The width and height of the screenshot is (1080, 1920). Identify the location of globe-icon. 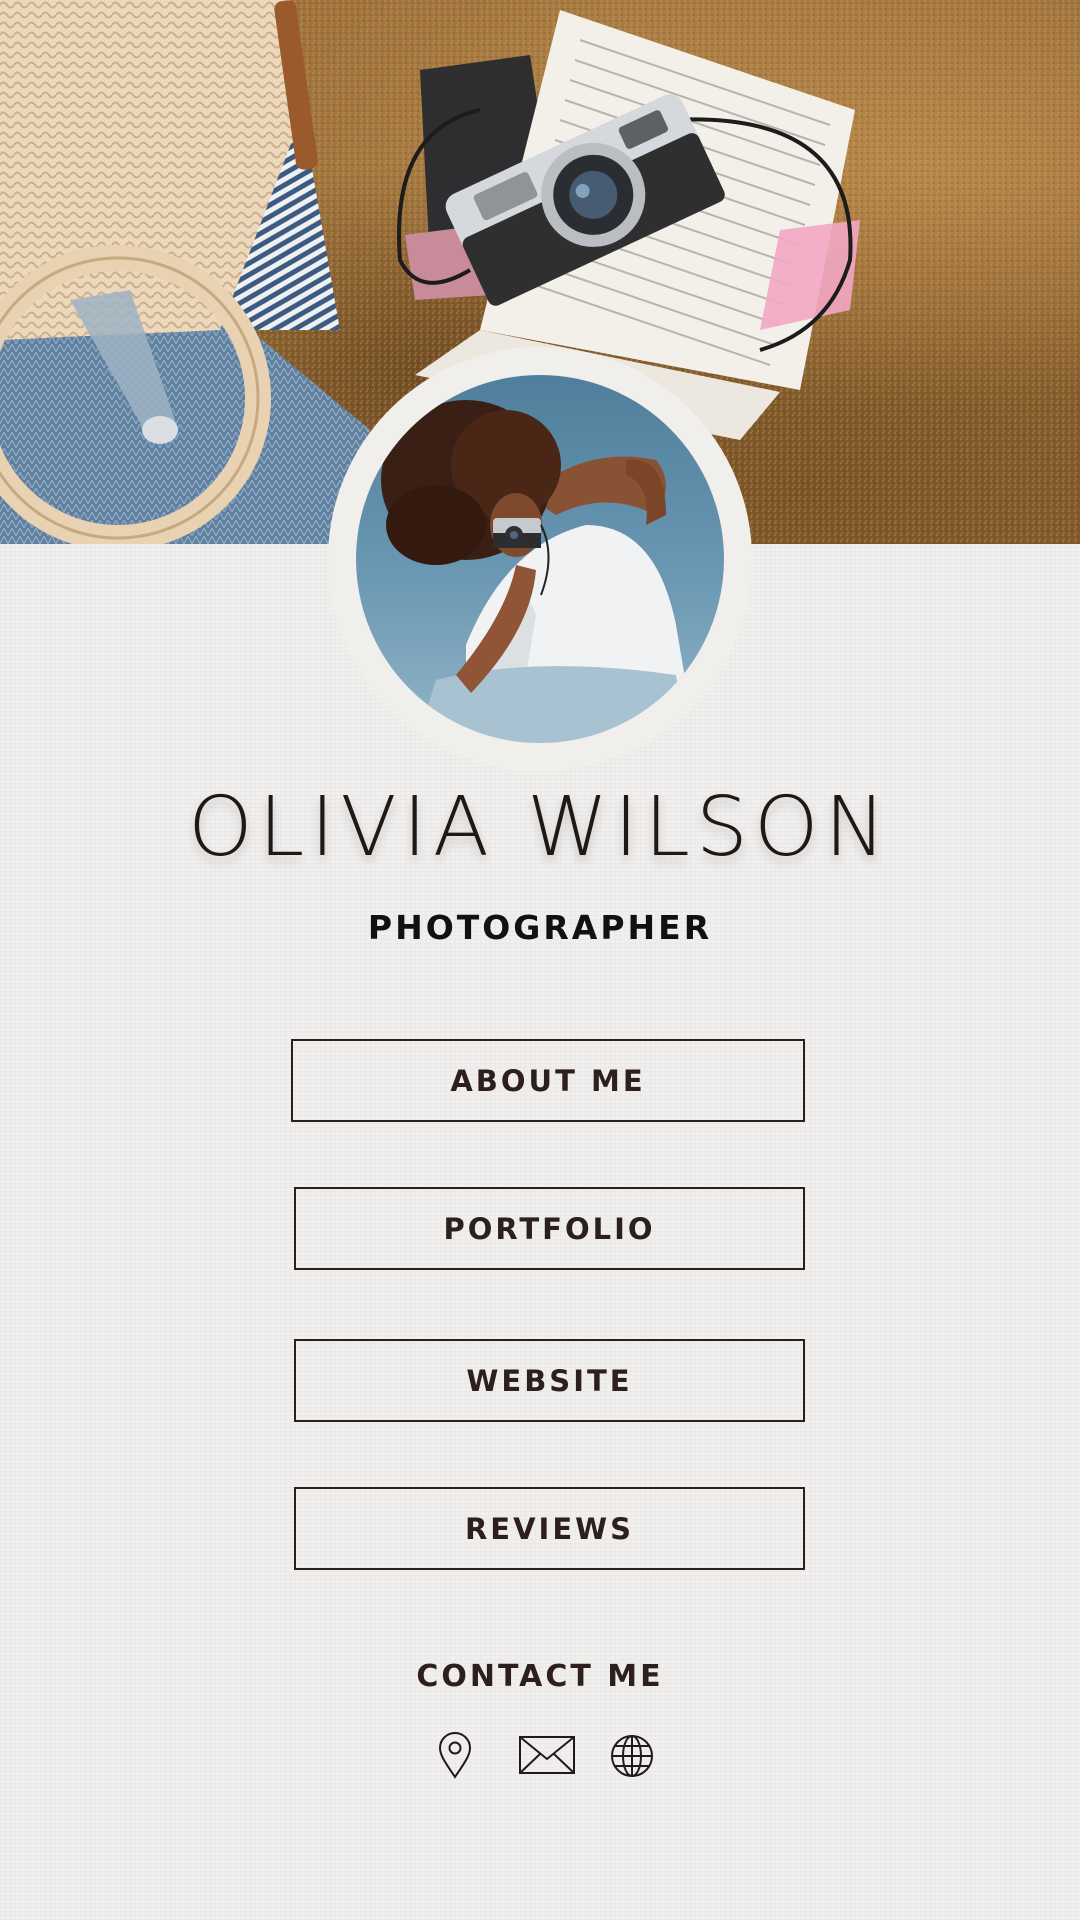
(632, 1756).